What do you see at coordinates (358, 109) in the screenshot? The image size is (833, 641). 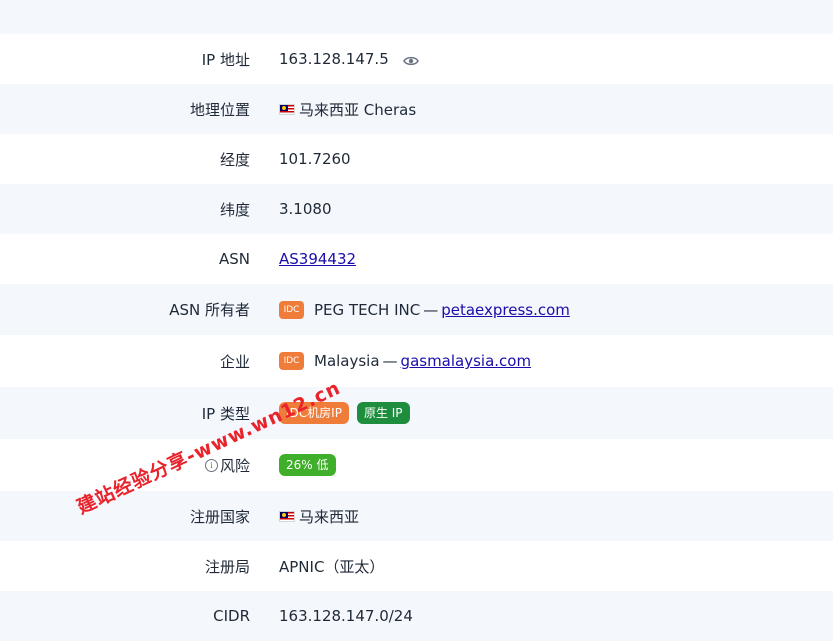 I see `value-location: 马来西亚 Cheras` at bounding box center [358, 109].